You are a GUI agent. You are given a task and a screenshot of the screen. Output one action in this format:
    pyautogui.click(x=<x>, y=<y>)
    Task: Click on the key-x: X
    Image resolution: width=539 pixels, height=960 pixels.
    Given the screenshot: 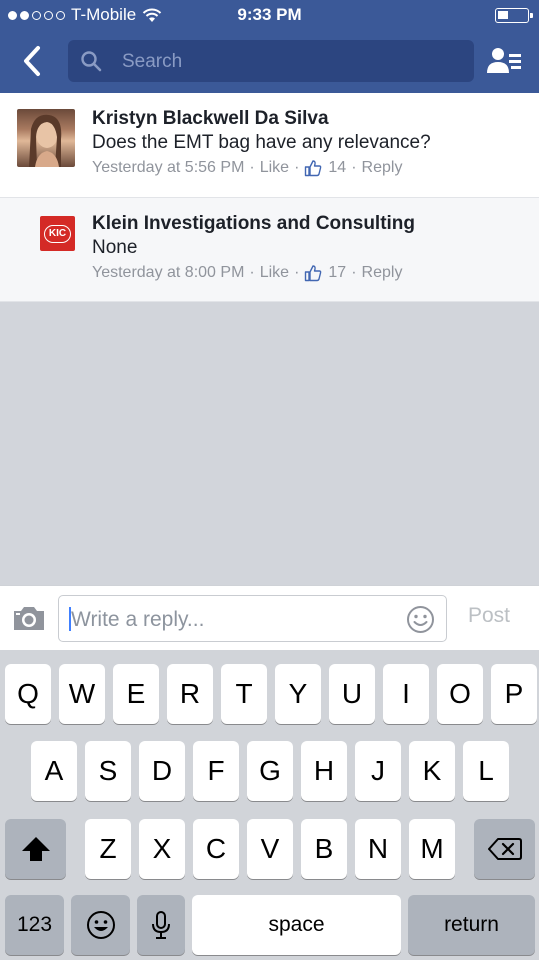 What is the action you would take?
    pyautogui.click(x=162, y=849)
    